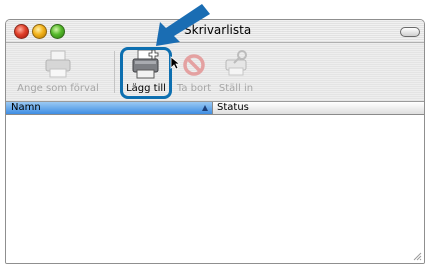 This screenshot has width=430, height=266. What do you see at coordinates (236, 63) in the screenshot?
I see `configure-printer-icon` at bounding box center [236, 63].